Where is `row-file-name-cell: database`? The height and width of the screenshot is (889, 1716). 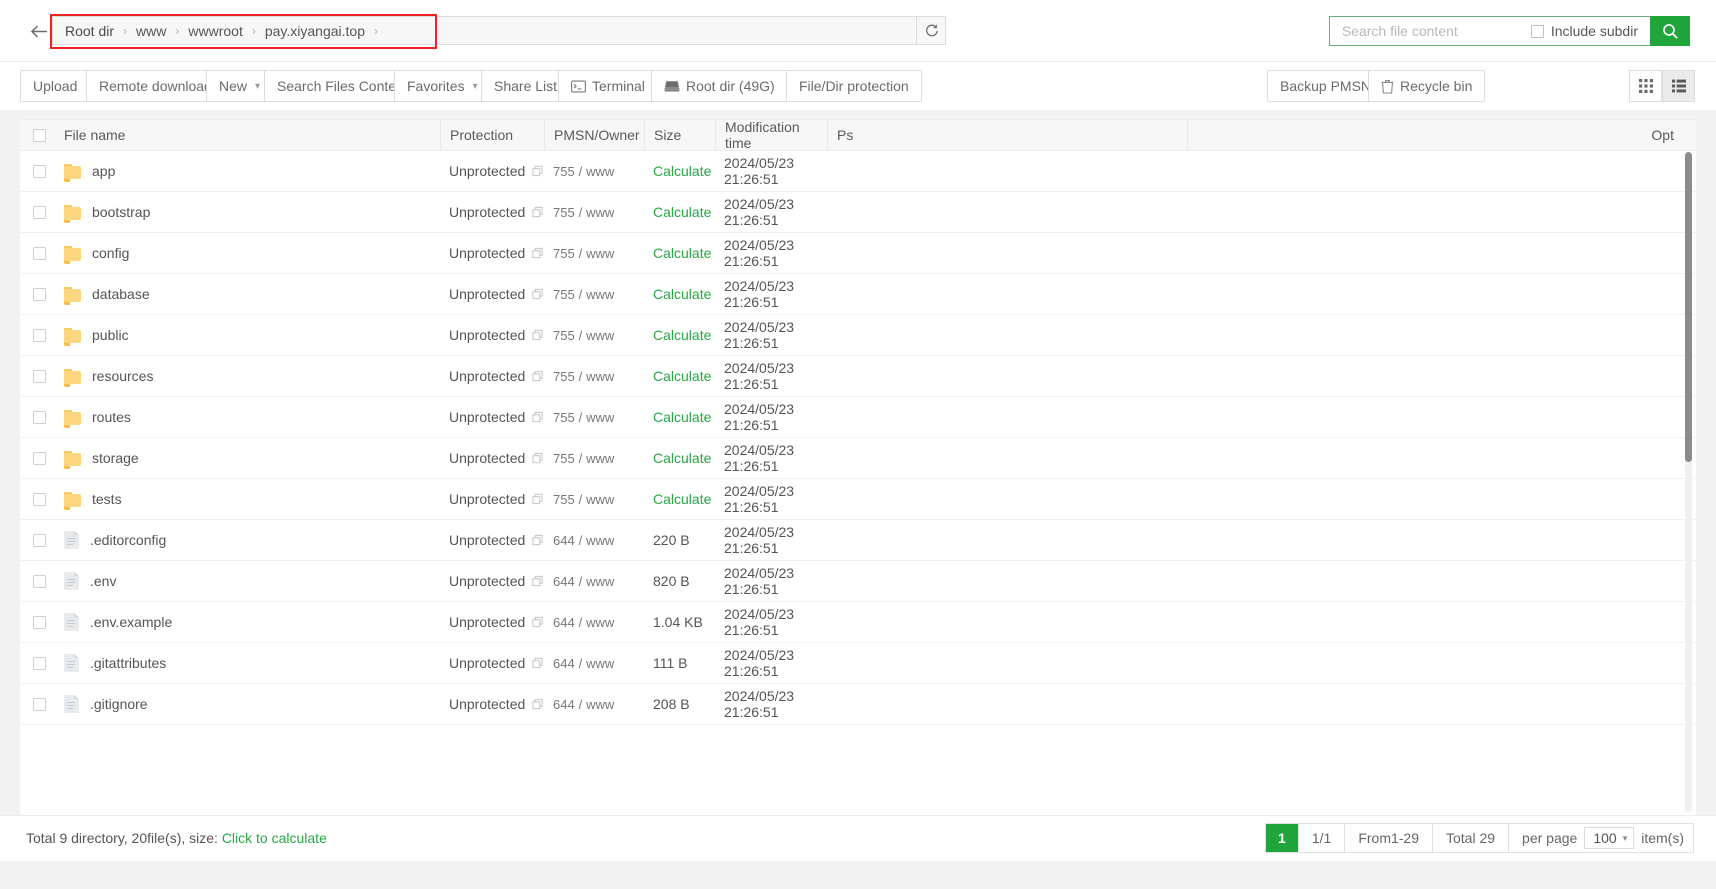 row-file-name-cell: database is located at coordinates (249, 295).